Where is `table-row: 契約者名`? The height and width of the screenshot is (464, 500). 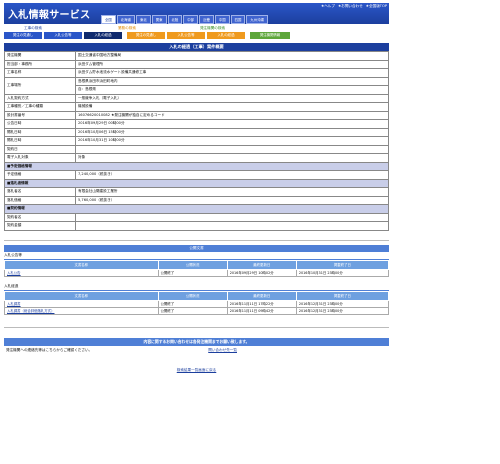
table-row: 契約者名 is located at coordinates (196, 217).